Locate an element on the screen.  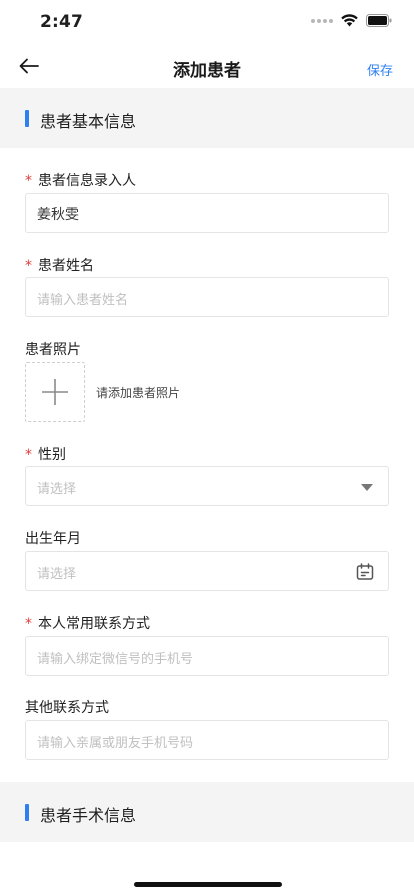
birth-date-picker: 请选择 is located at coordinates (207, 571).